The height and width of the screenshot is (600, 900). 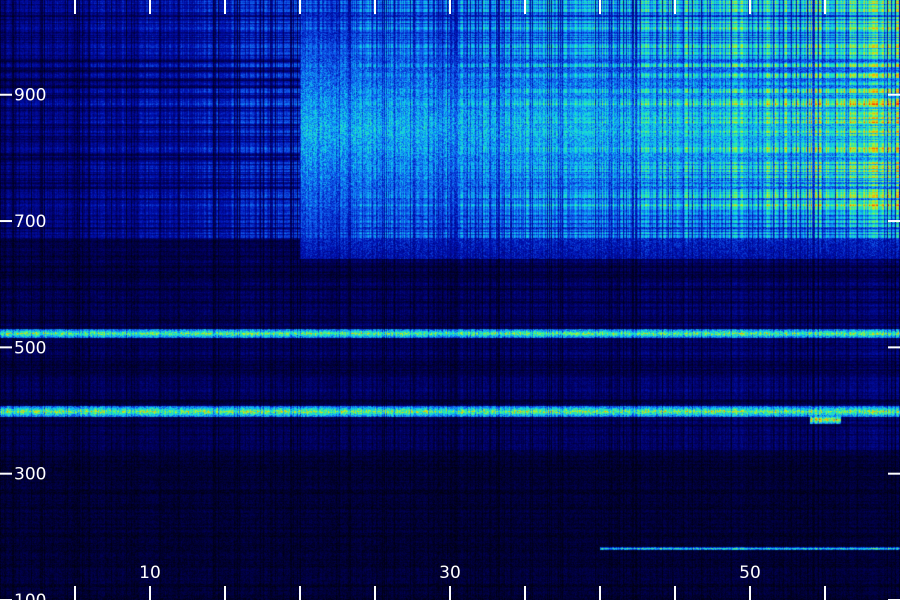 What do you see at coordinates (30, 348) in the screenshot?
I see `y-tick-label: 500` at bounding box center [30, 348].